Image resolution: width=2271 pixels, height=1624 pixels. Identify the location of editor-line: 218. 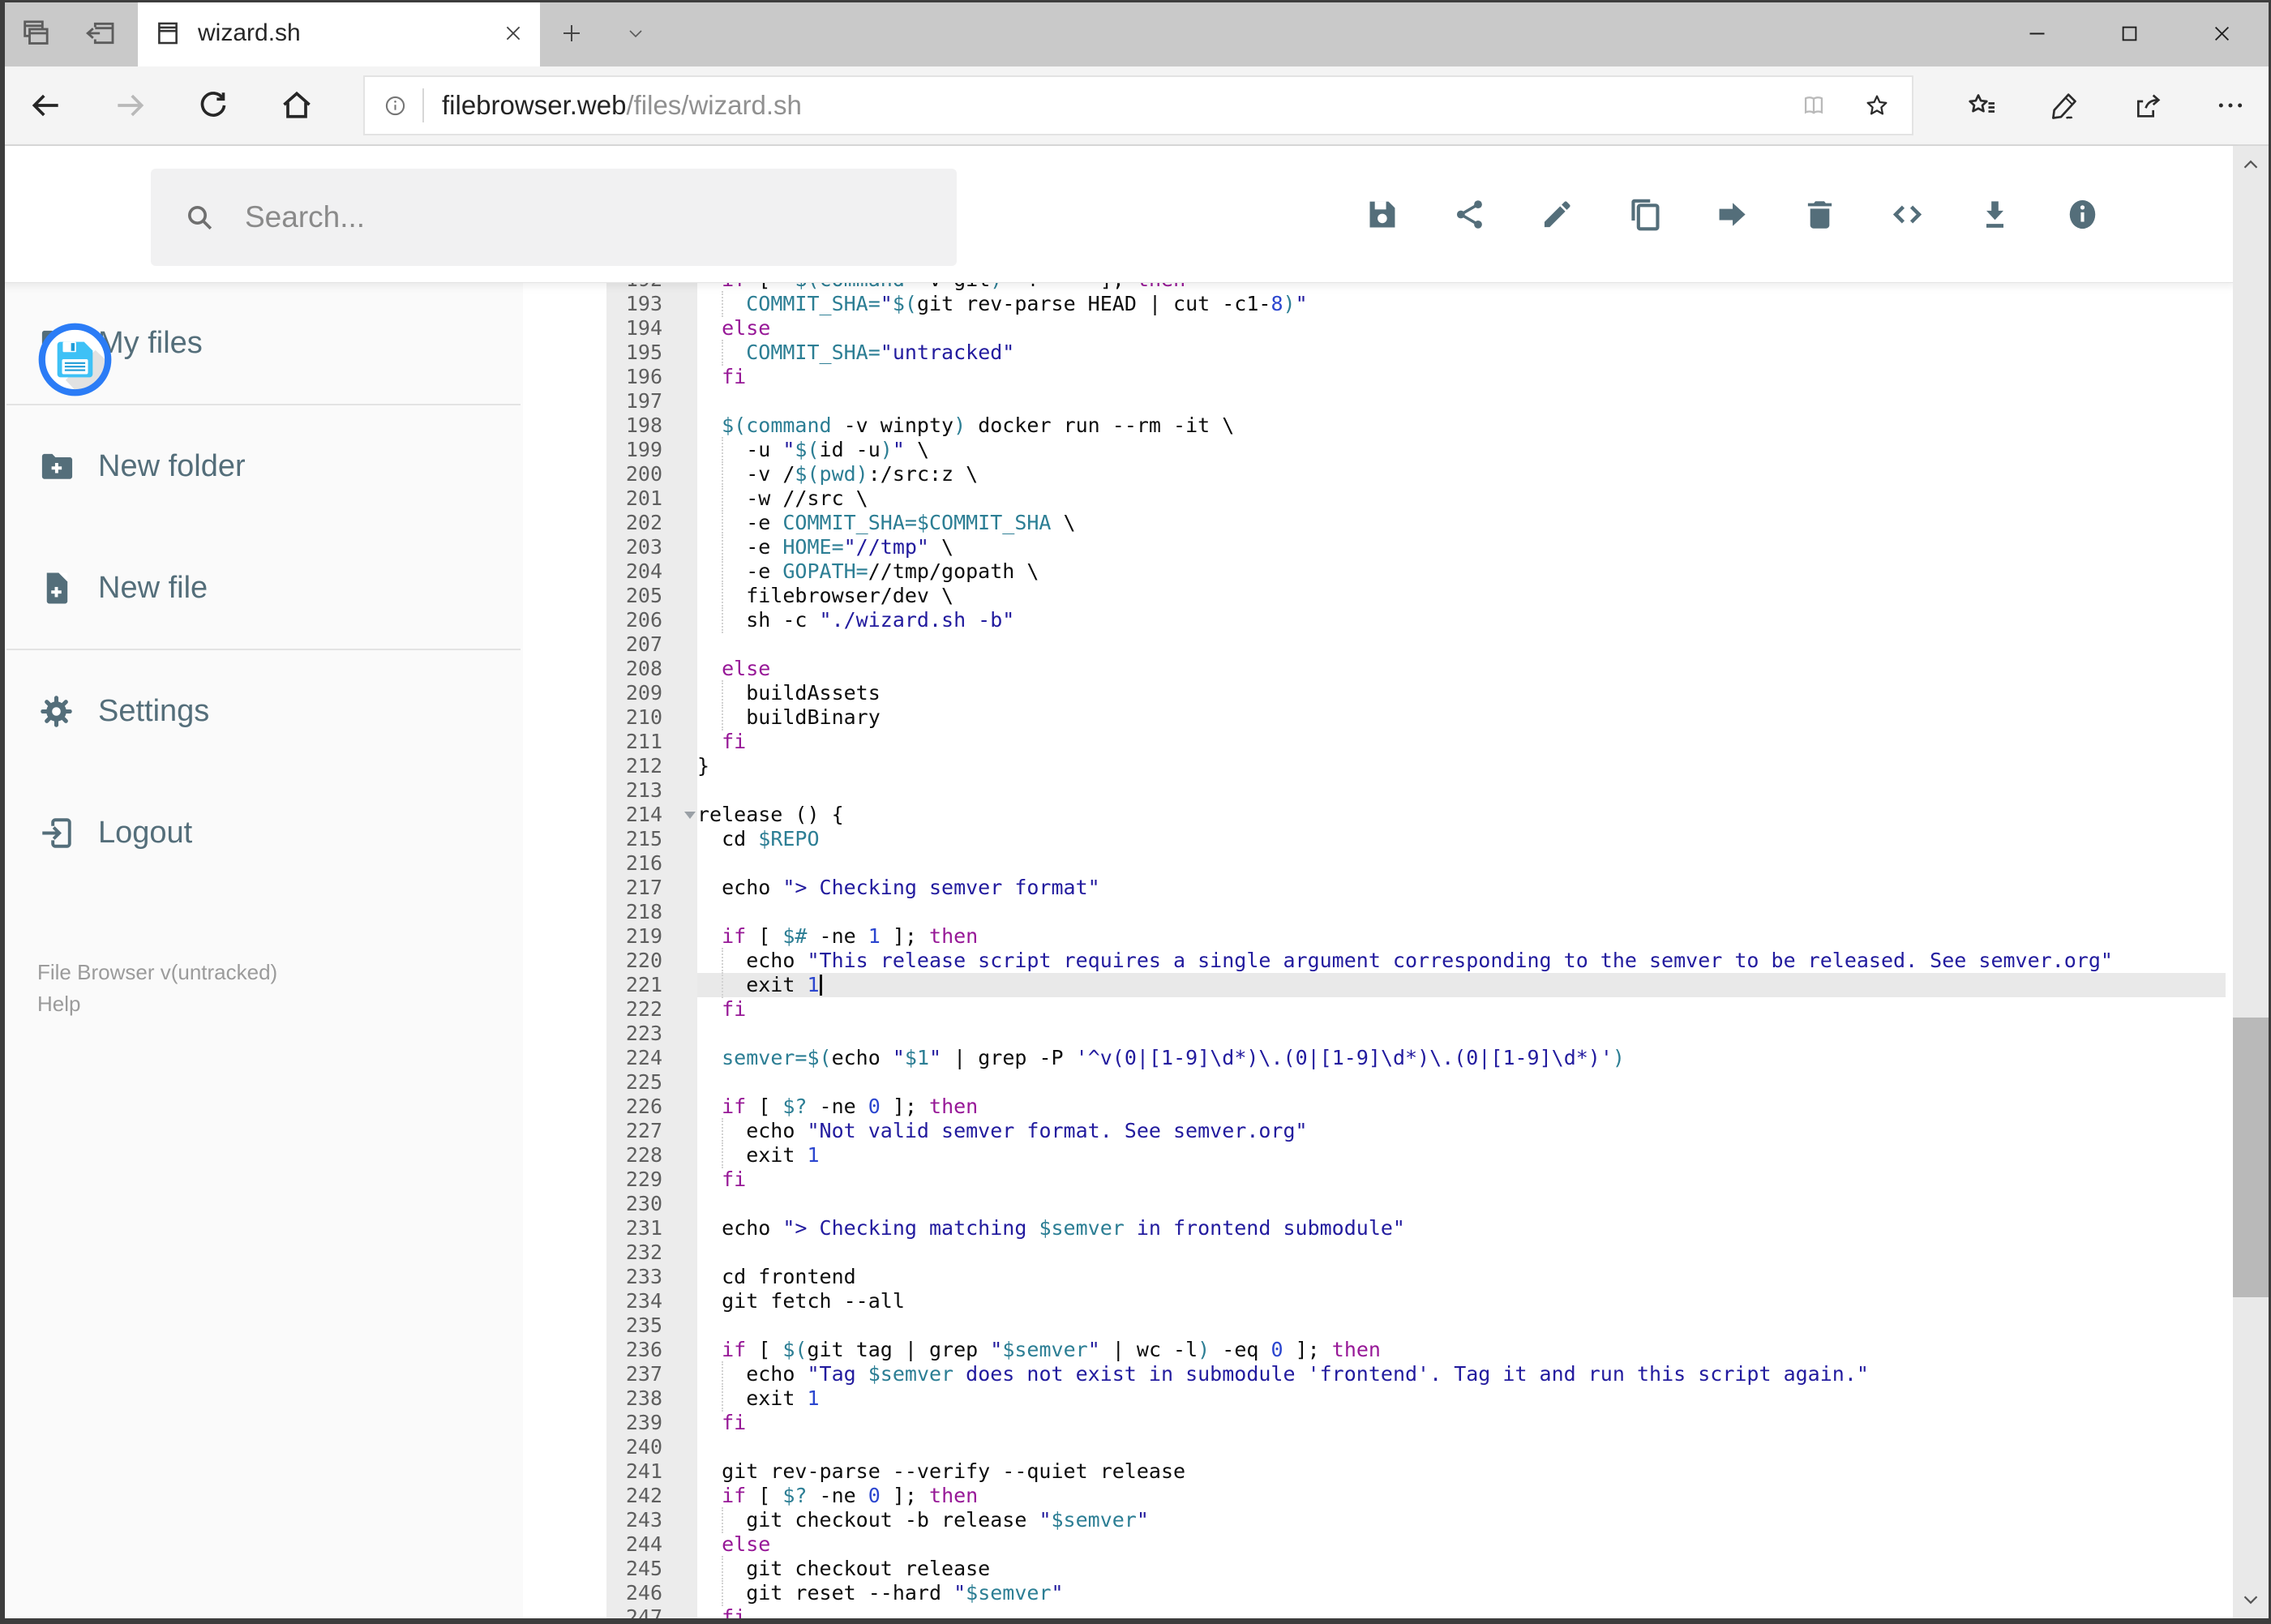
(1416, 912).